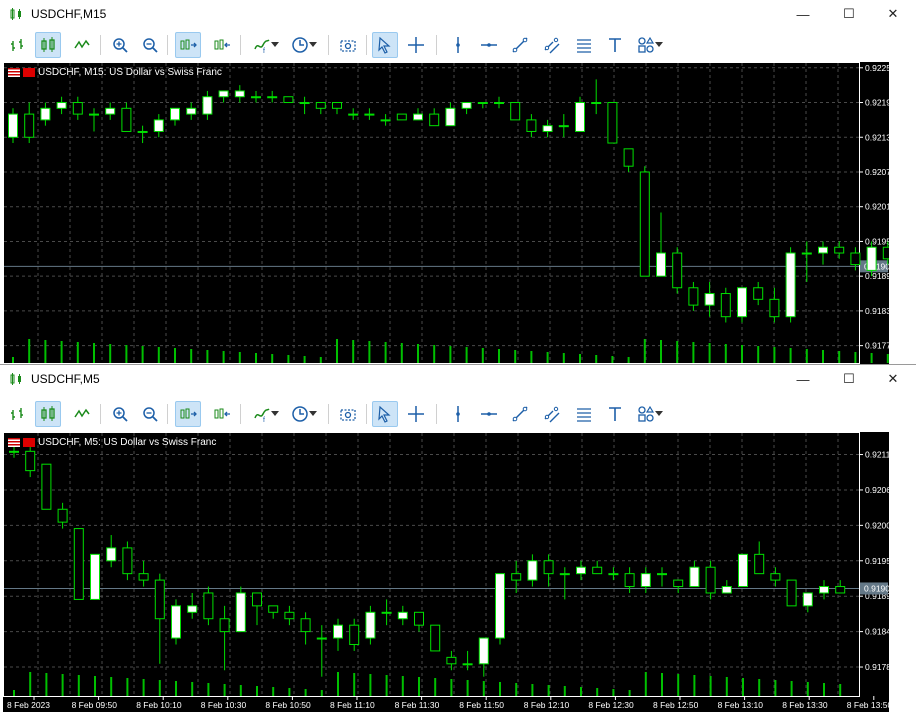 The image size is (916, 712). I want to click on fibonacci-icon, so click(584, 46).